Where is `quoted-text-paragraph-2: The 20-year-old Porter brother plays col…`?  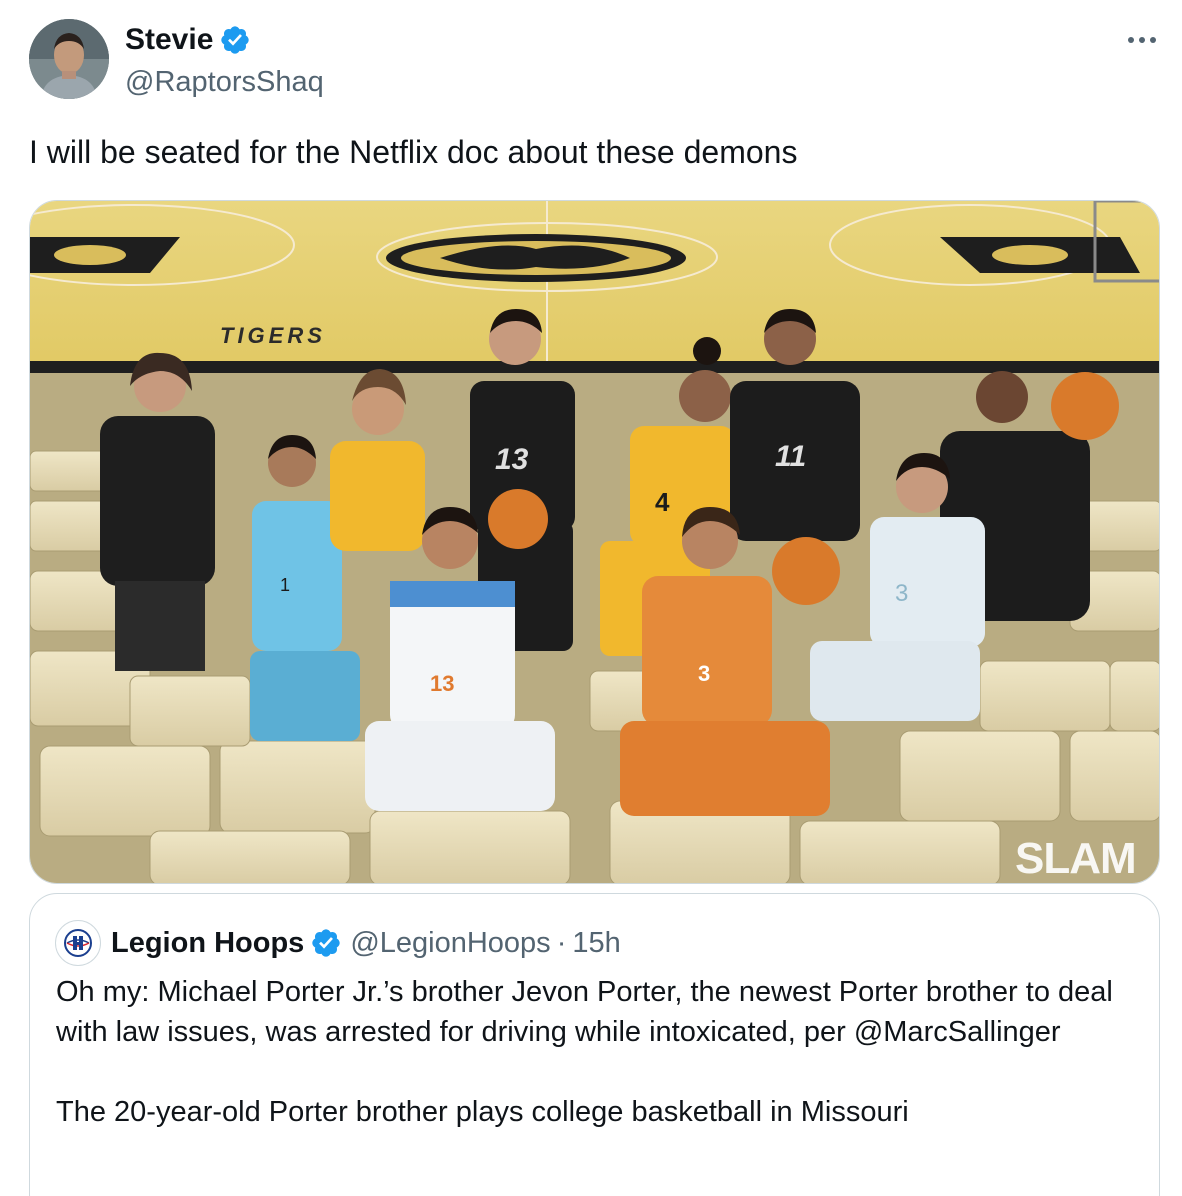
quoted-text-paragraph-2: The 20-year-old Porter brother plays col… is located at coordinates (482, 1112).